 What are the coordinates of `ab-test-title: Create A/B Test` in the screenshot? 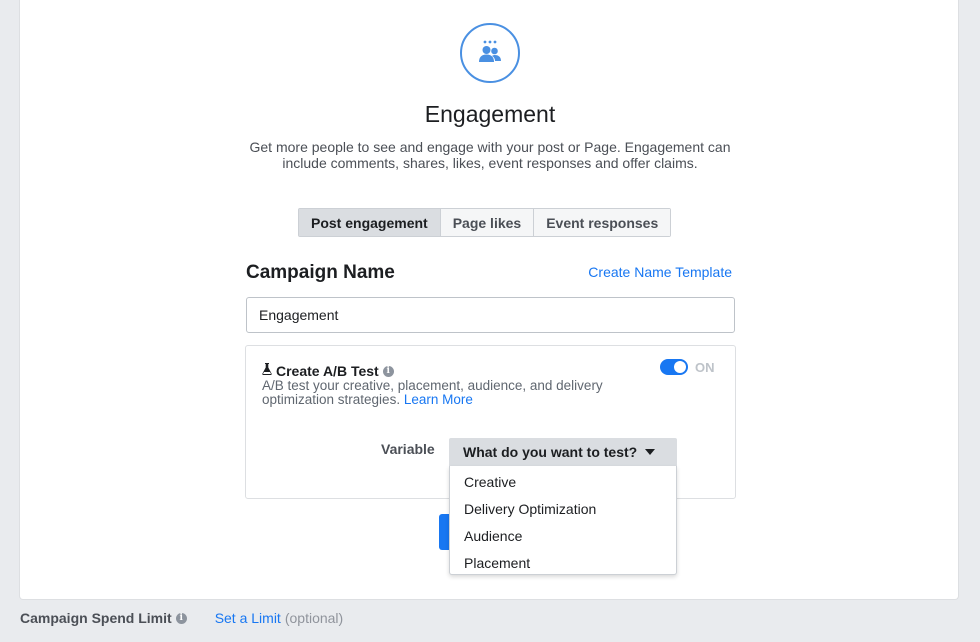 It's located at (327, 371).